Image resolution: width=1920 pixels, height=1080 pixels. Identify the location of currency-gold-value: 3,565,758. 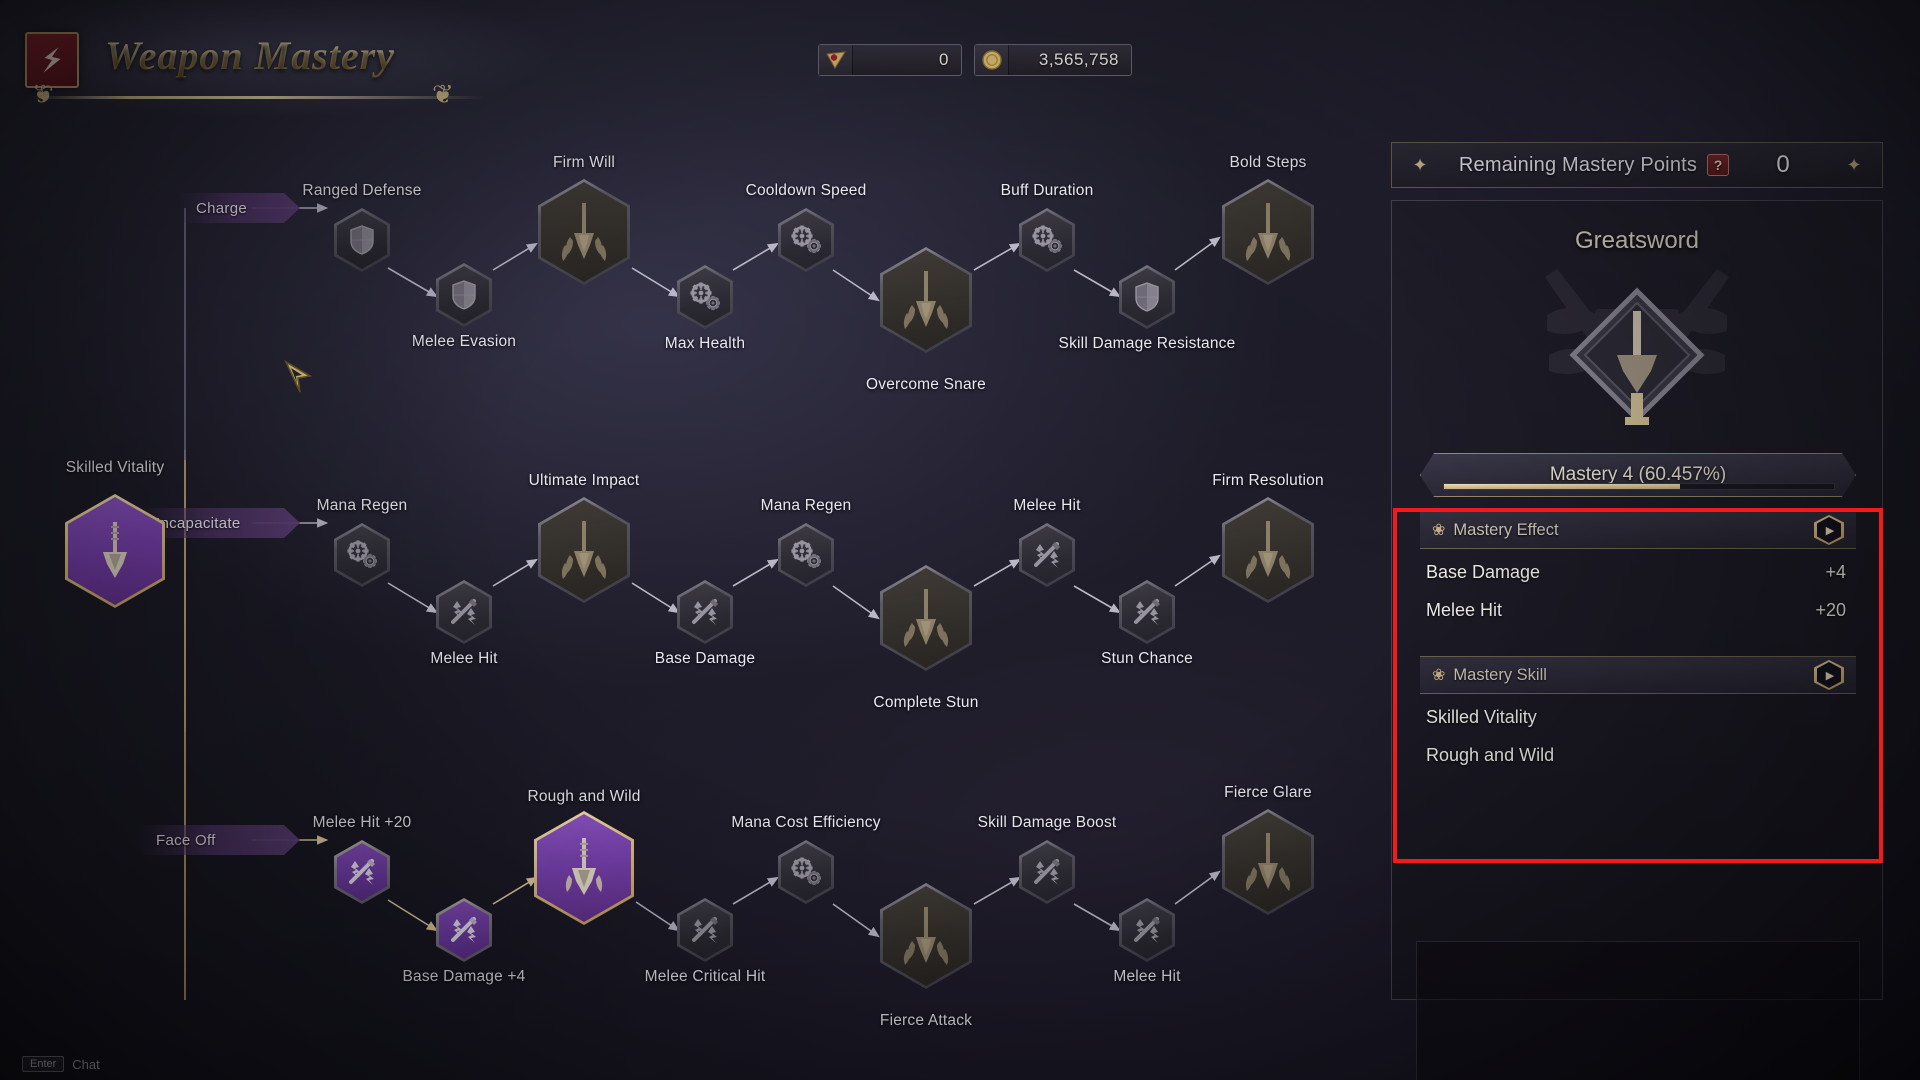
(1078, 59).